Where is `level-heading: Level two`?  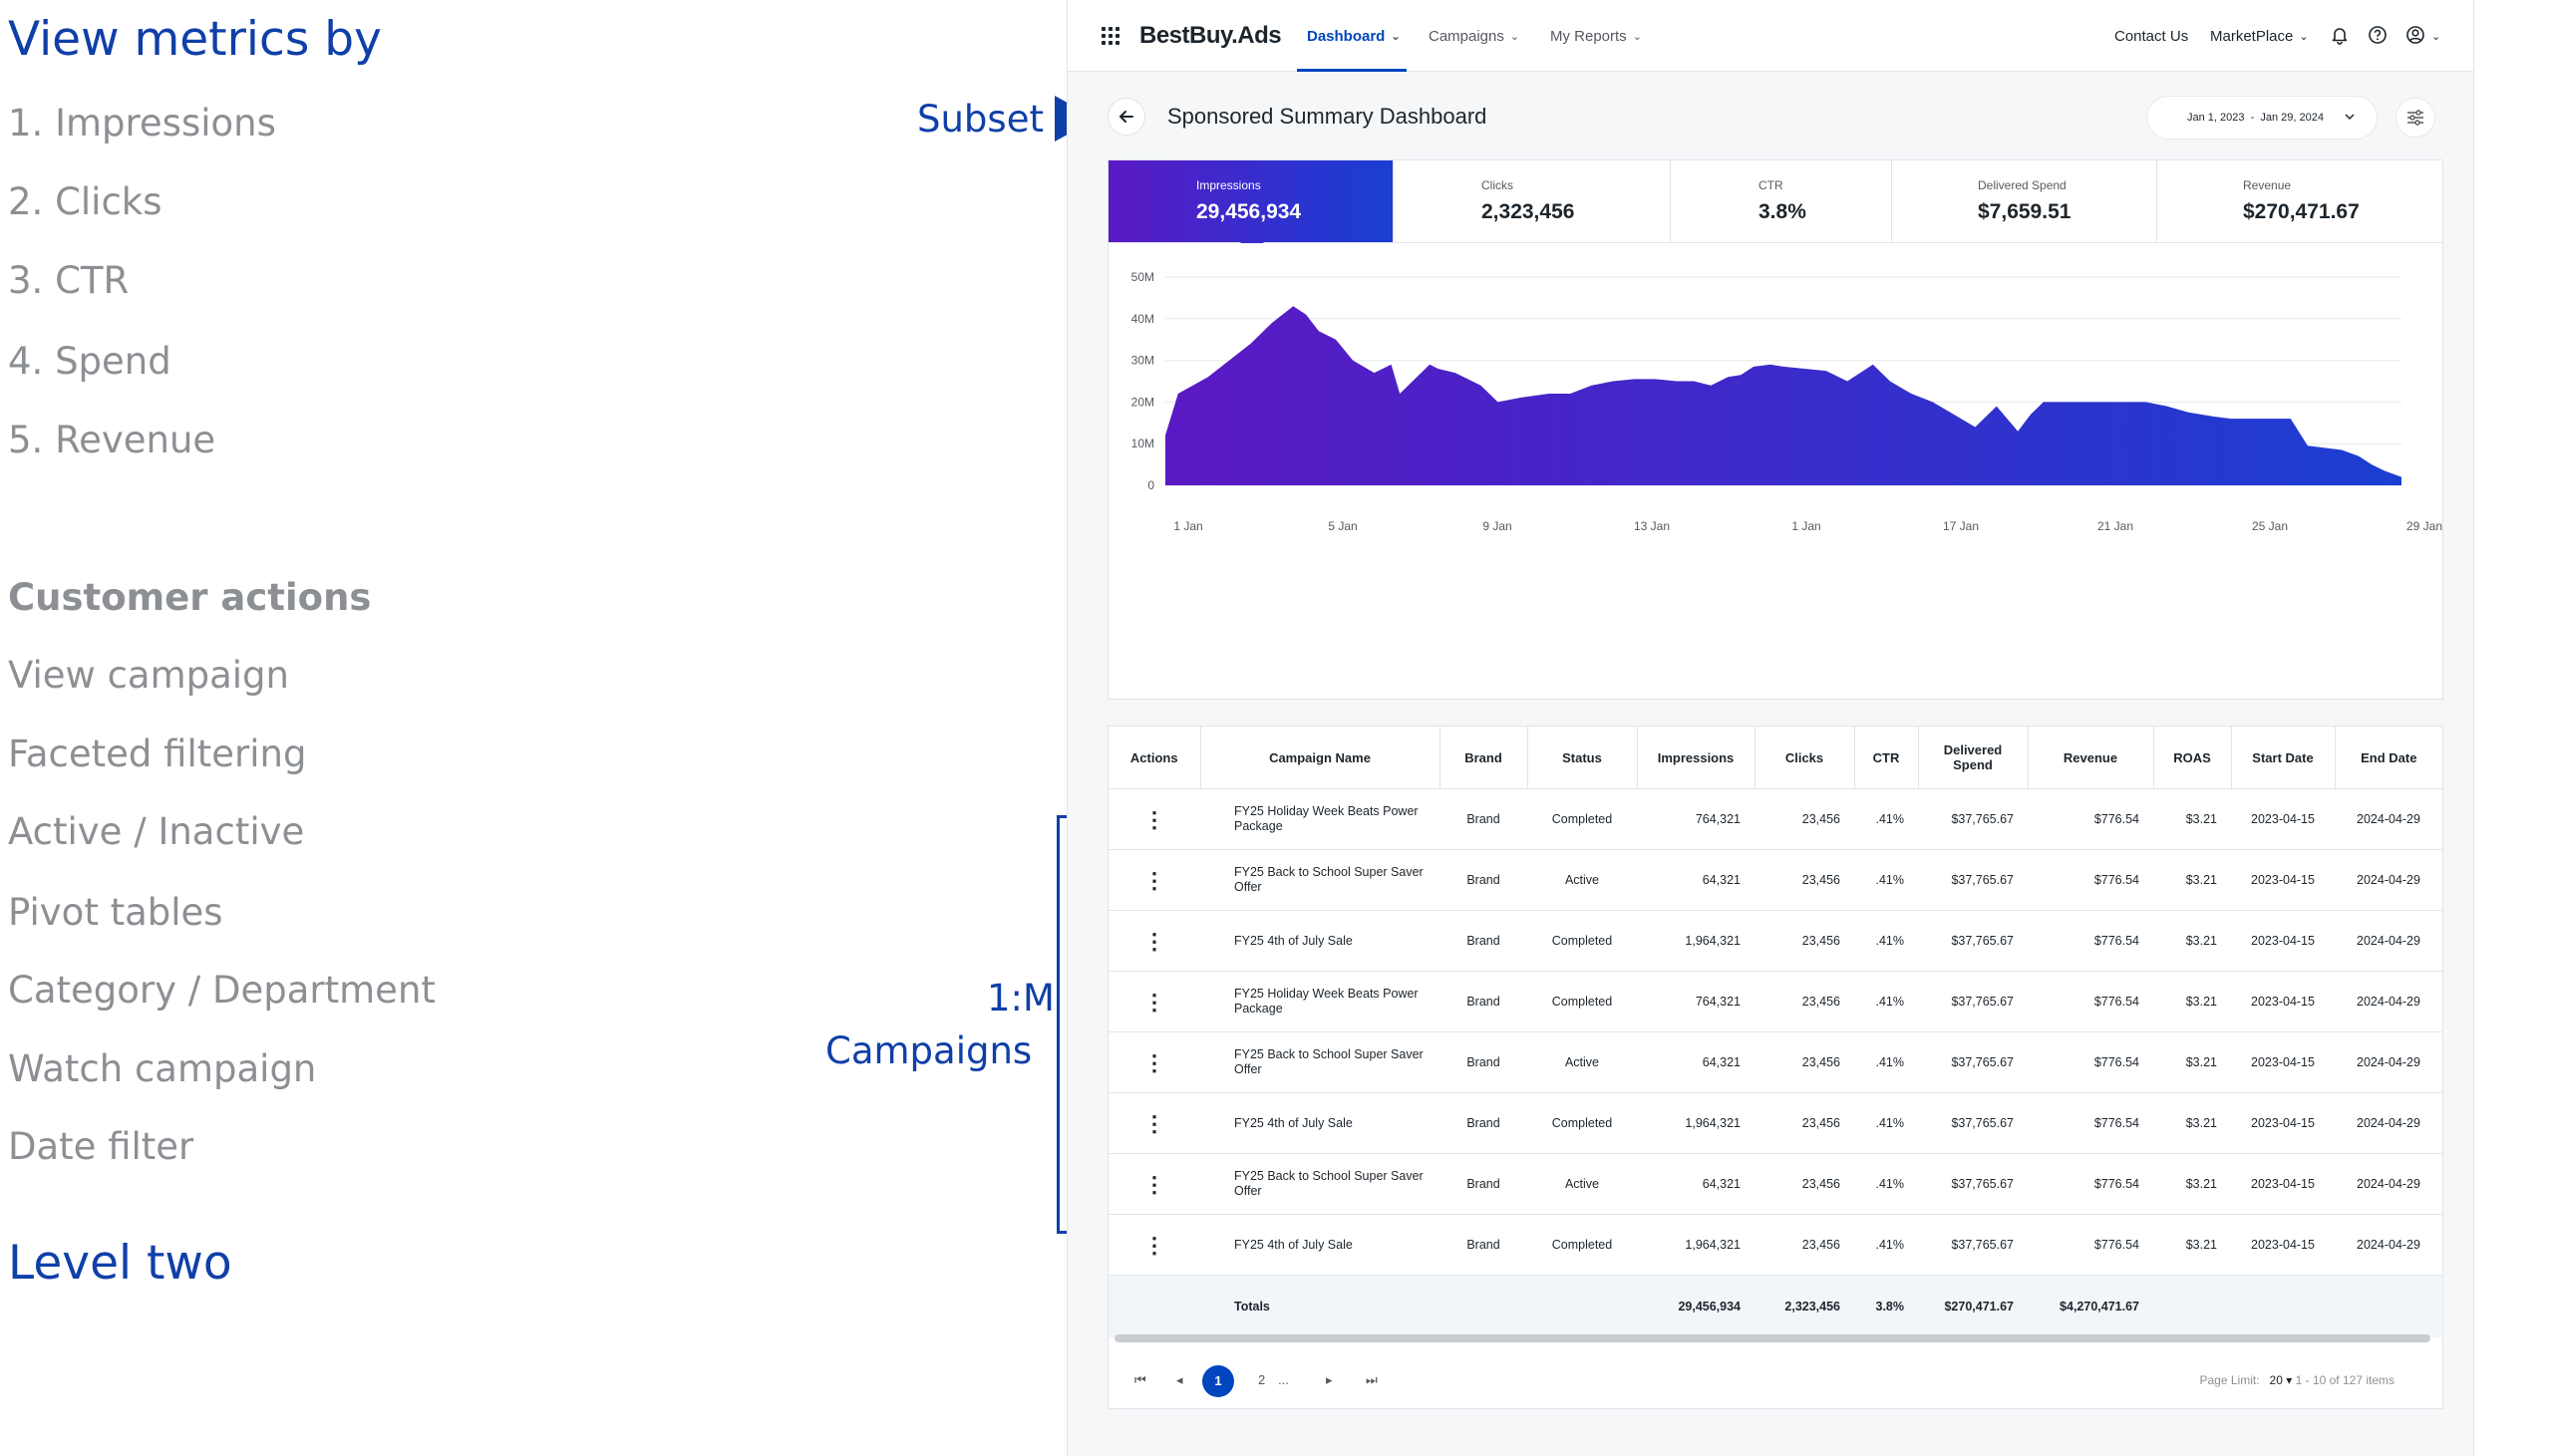 level-heading: Level two is located at coordinates (120, 1264).